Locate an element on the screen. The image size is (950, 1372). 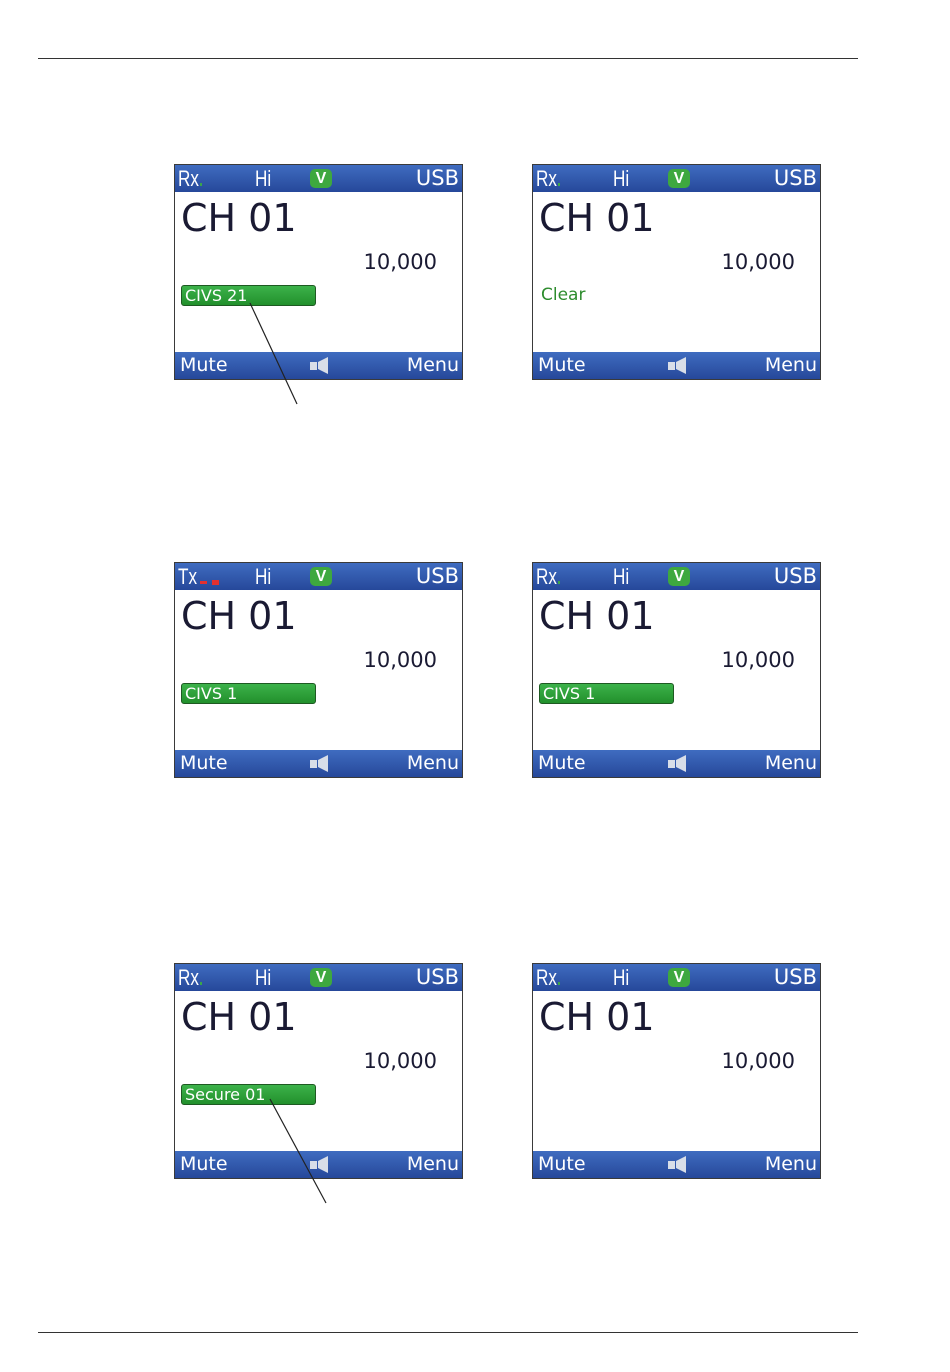
callout-lines is located at coordinates (288, 753).